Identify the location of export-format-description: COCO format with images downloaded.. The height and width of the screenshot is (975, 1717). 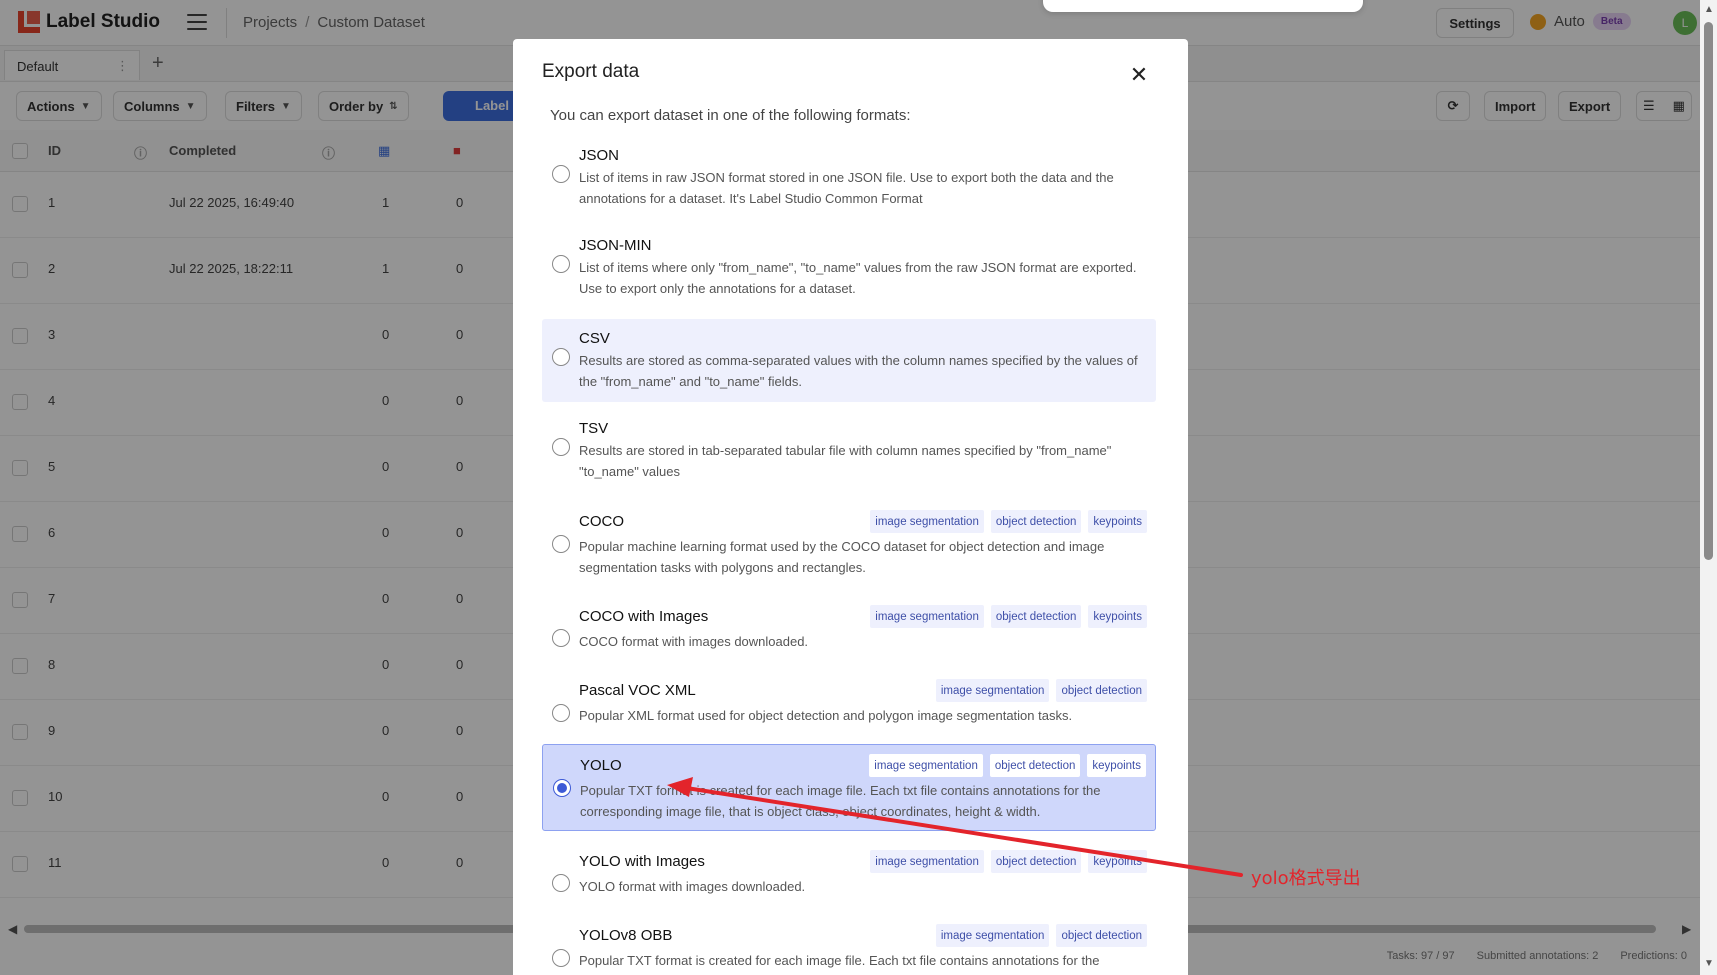
(694, 641).